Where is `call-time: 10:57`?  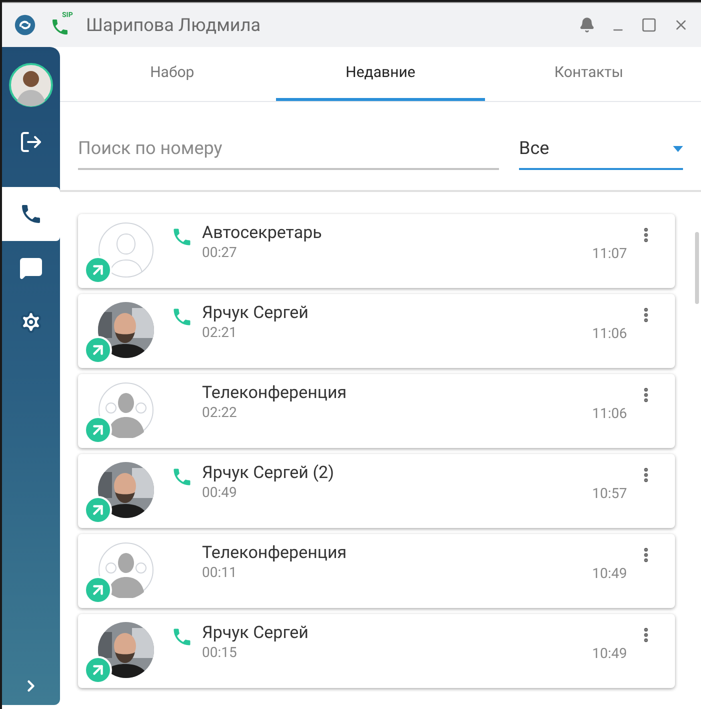
call-time: 10:57 is located at coordinates (609, 494).